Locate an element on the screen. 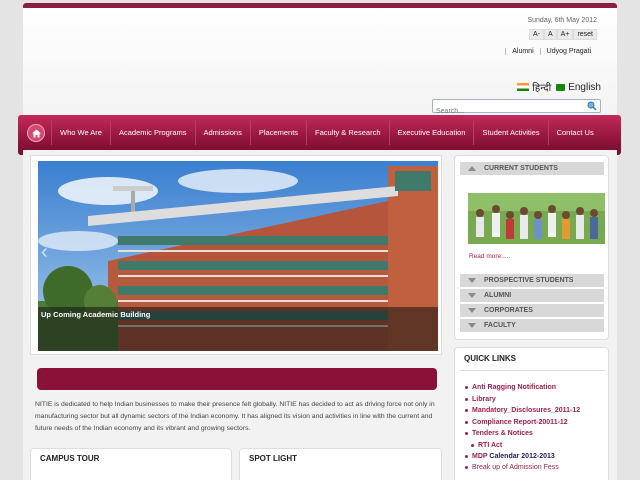 The width and height of the screenshot is (640, 480). banner-bar is located at coordinates (237, 379).